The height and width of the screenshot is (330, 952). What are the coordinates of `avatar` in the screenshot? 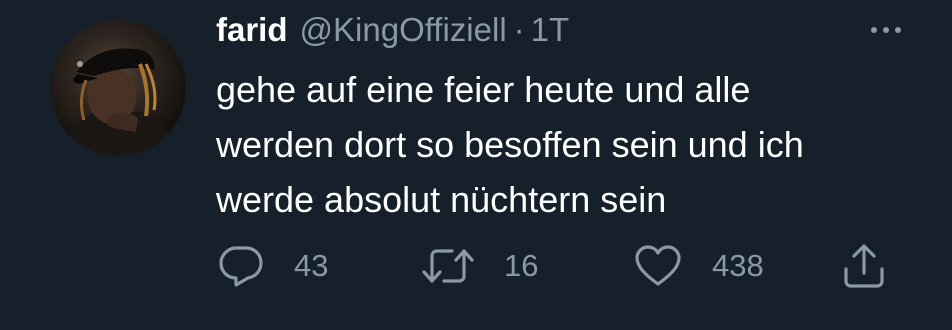 It's located at (118, 88).